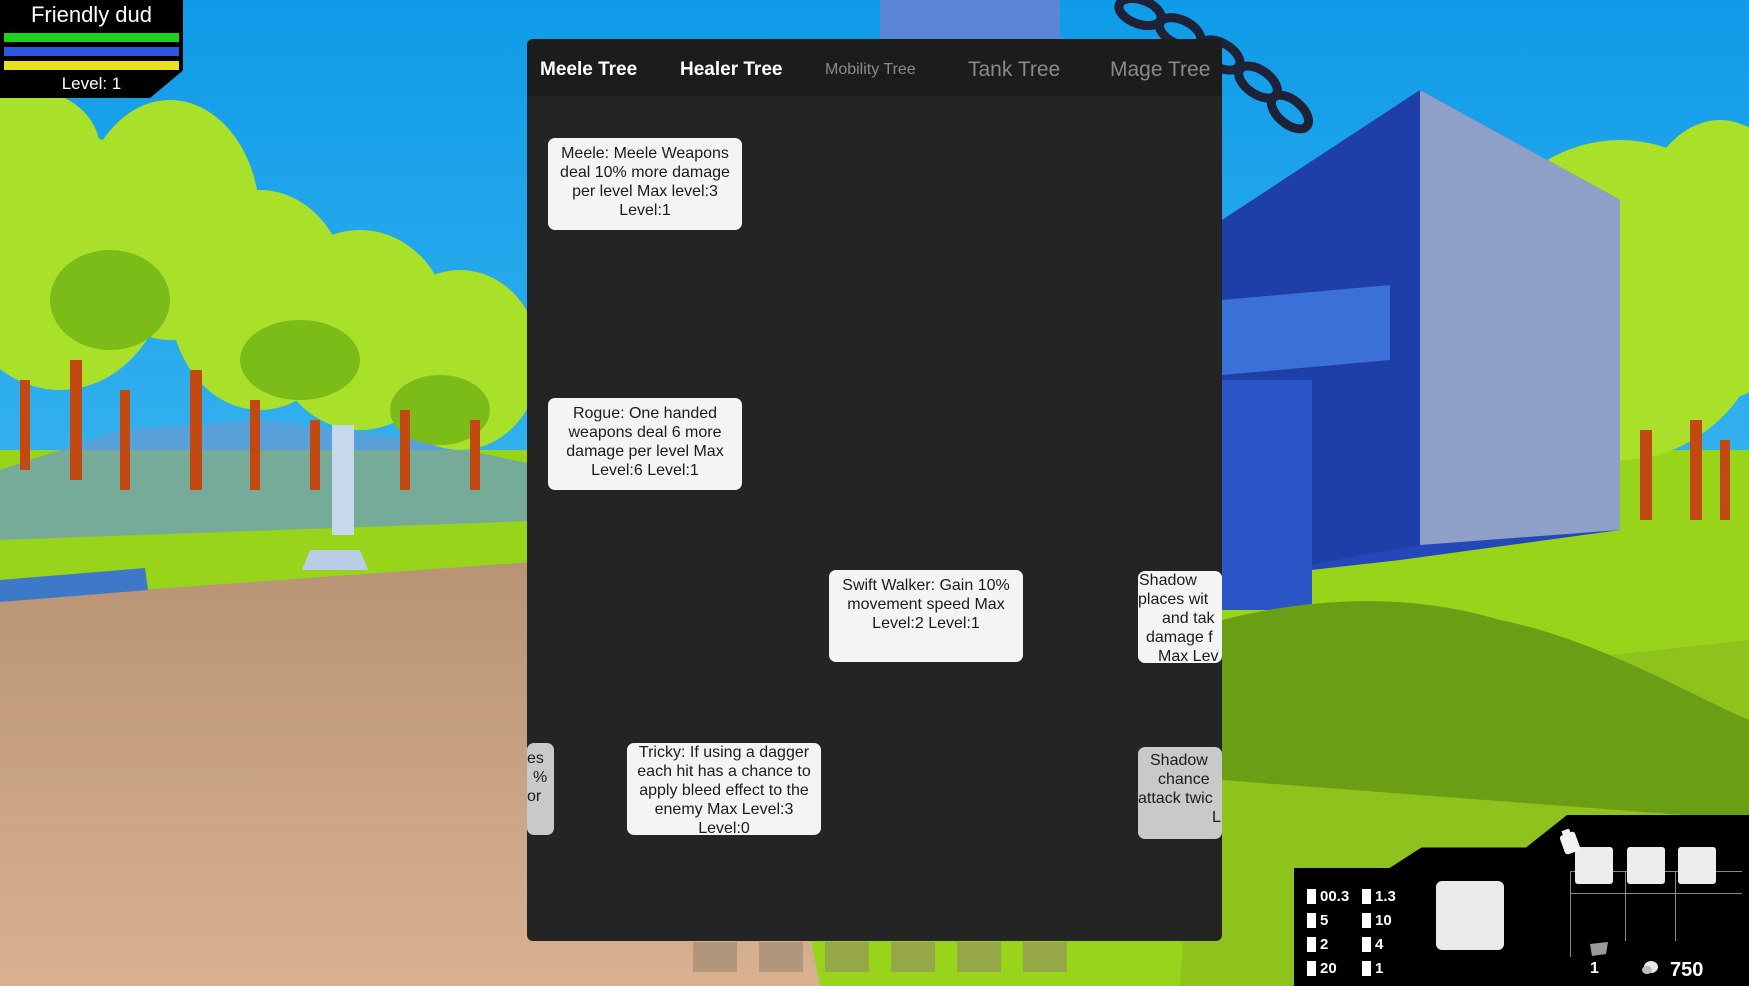 Image resolution: width=1749 pixels, height=986 pixels. Describe the element at coordinates (91, 65) in the screenshot. I see `stamina-bar` at that location.